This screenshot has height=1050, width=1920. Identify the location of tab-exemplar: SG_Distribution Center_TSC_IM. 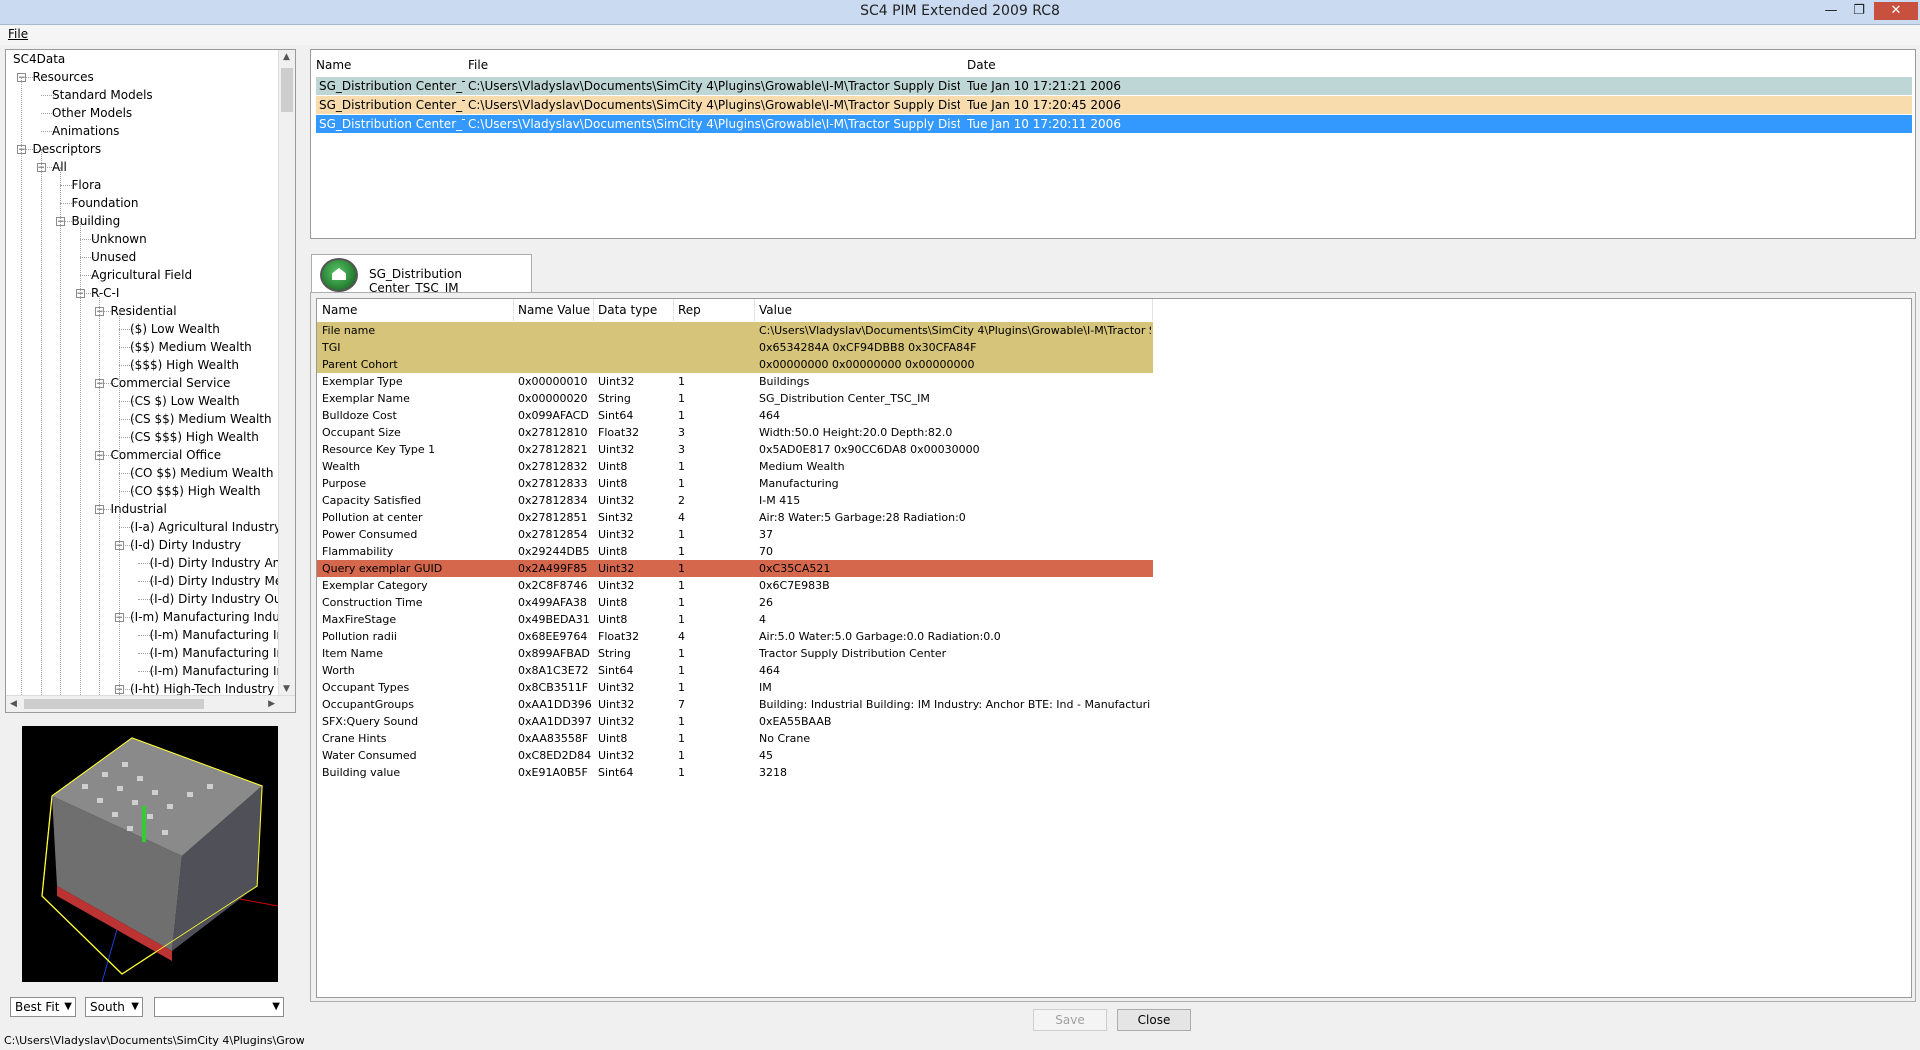
(421, 274).